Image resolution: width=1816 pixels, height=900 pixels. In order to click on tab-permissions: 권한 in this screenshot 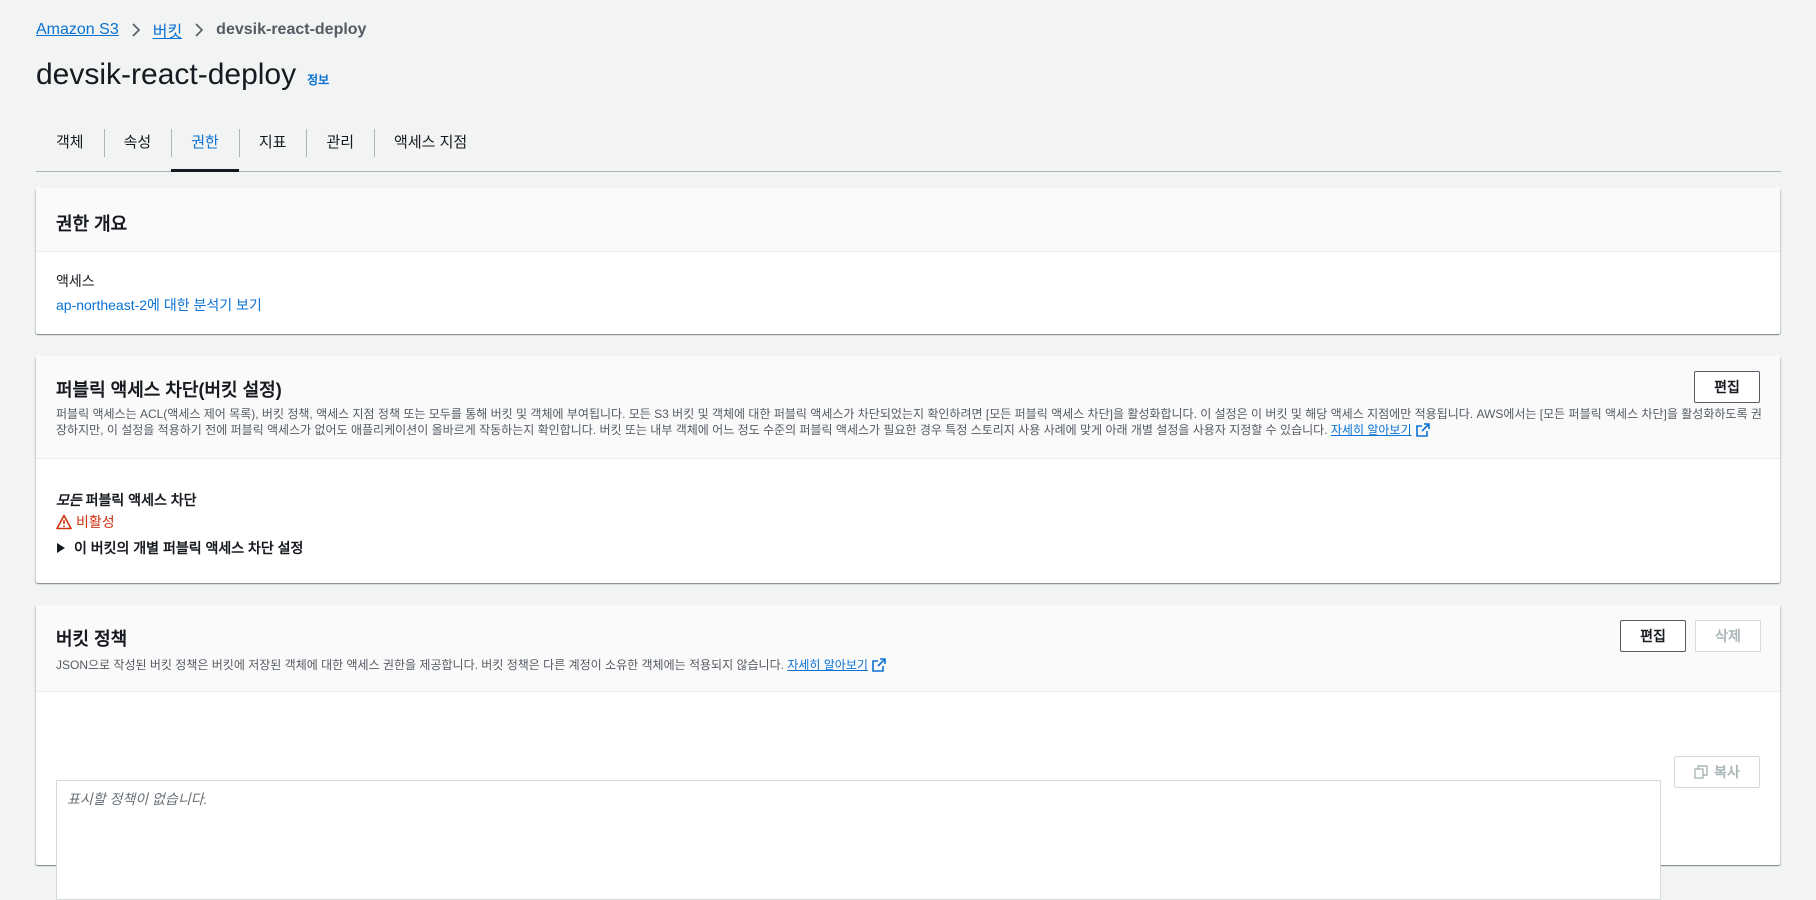, I will do `click(205, 148)`.